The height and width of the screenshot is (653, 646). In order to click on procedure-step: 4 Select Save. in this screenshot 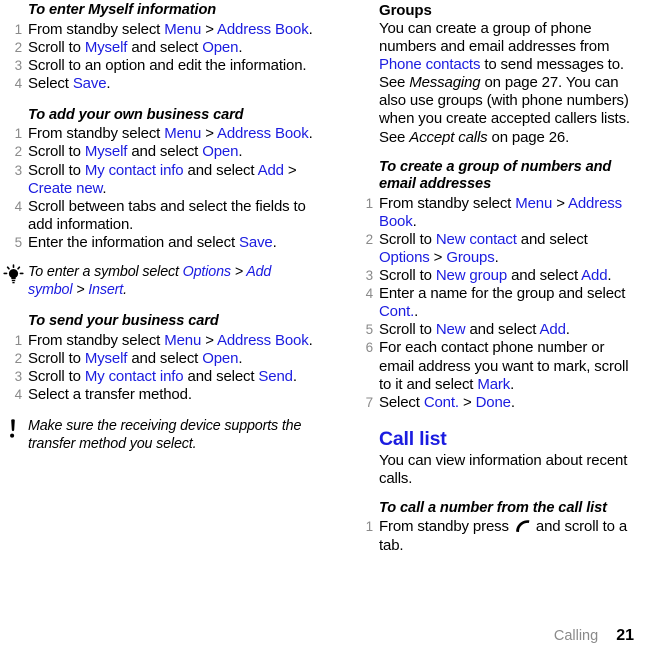, I will do `click(157, 84)`.